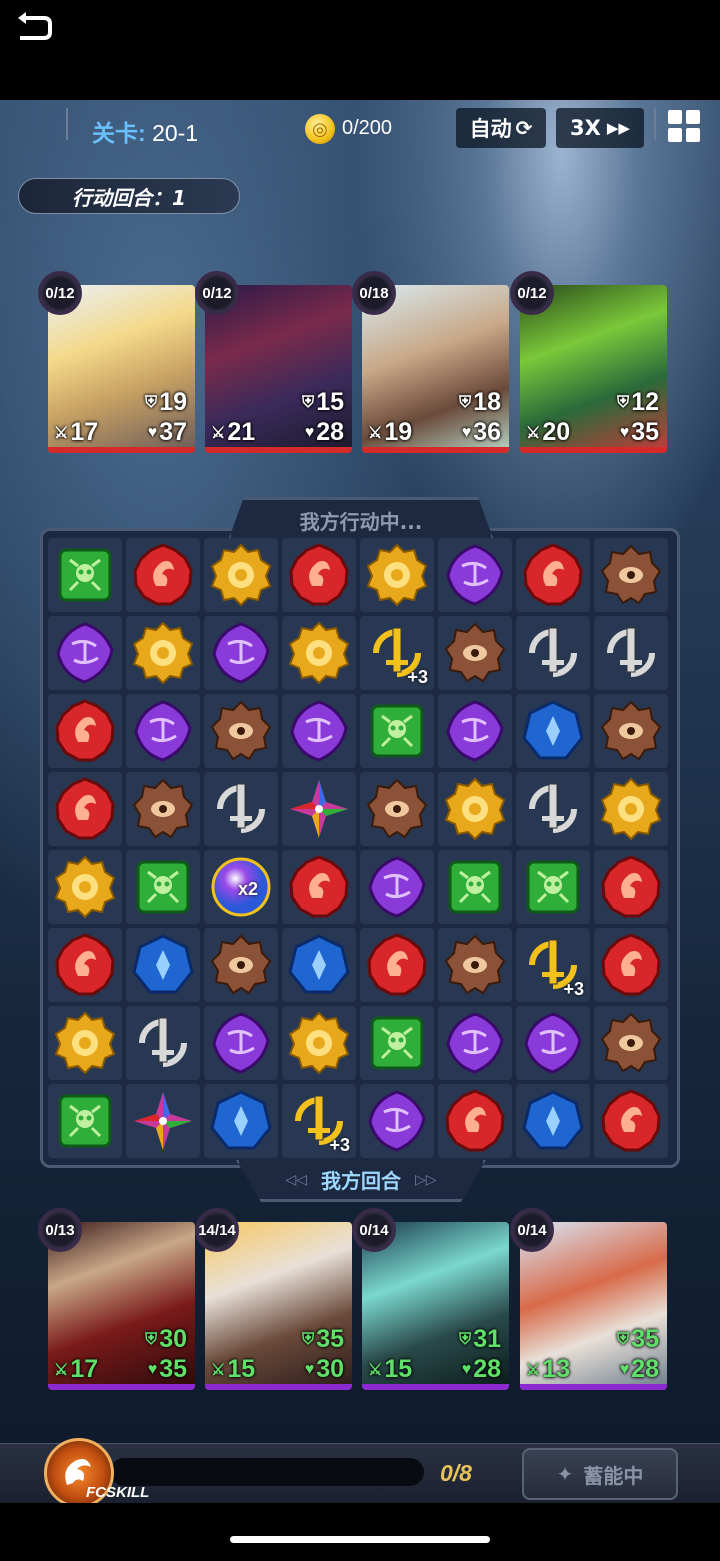 The image size is (720, 1561). I want to click on energy-counter: 0/18, so click(374, 293).